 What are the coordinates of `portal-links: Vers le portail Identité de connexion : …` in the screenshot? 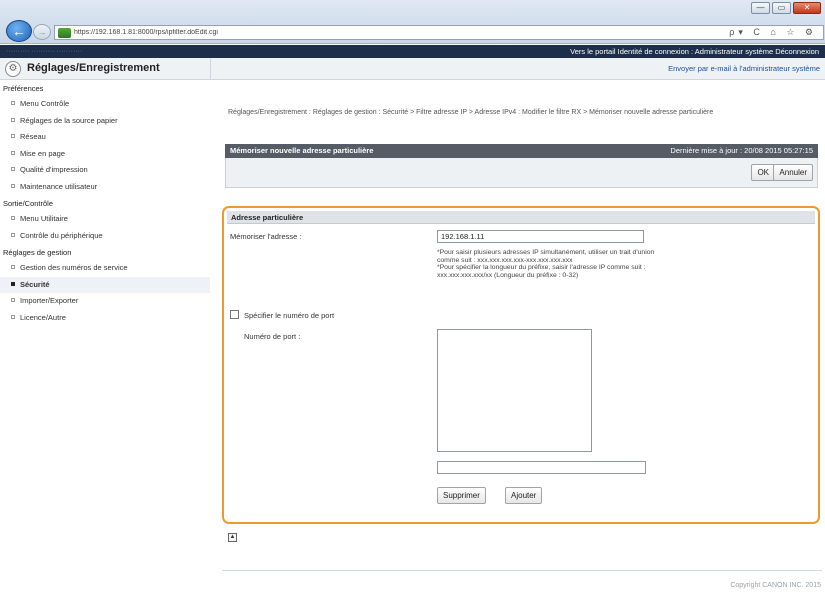 It's located at (694, 51).